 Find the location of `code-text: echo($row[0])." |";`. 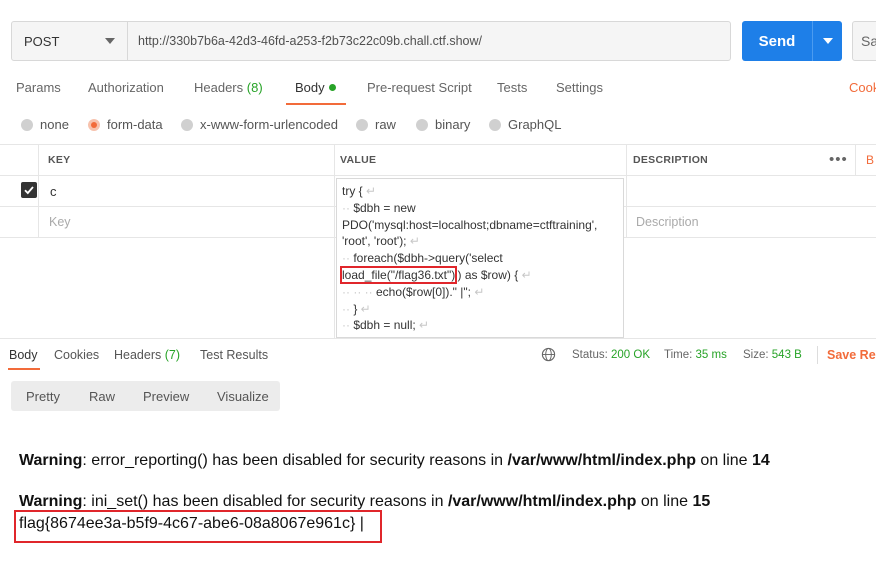

code-text: echo($row[0])." |"; is located at coordinates (423, 291).